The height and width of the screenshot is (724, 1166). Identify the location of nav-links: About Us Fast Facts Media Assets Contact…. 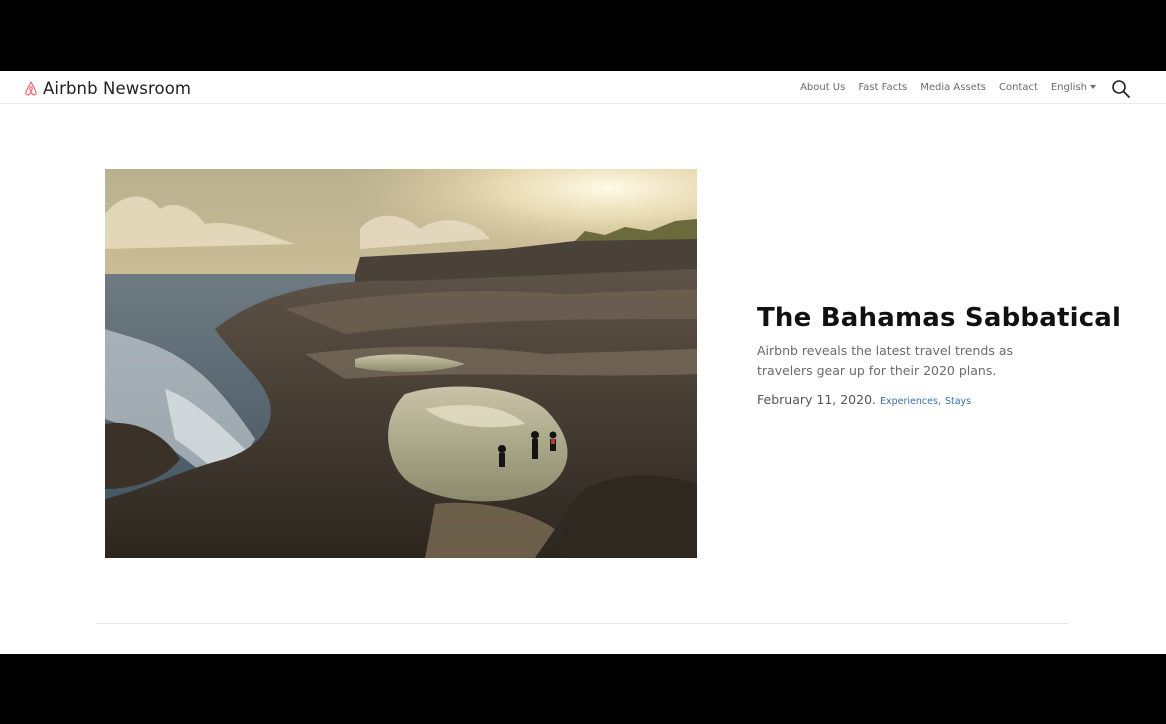
(941, 87).